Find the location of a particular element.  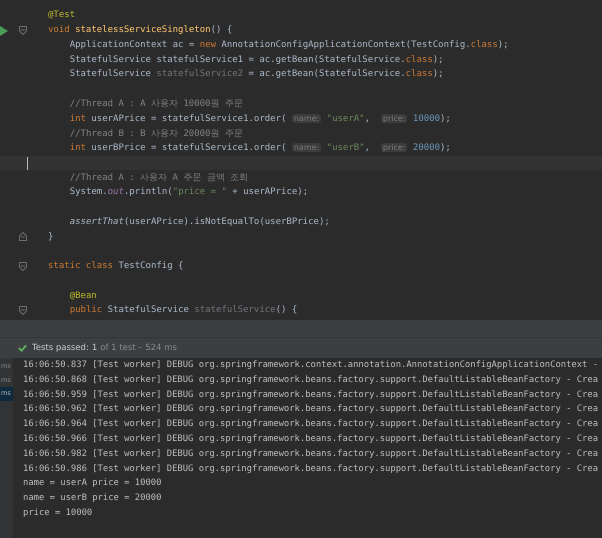

code-line: @Test is located at coordinates (62, 15).